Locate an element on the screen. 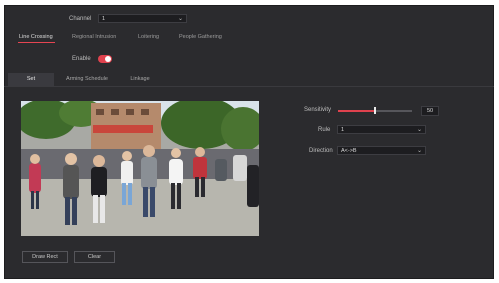  direction-select: A<->B ⌄ is located at coordinates (381, 150).